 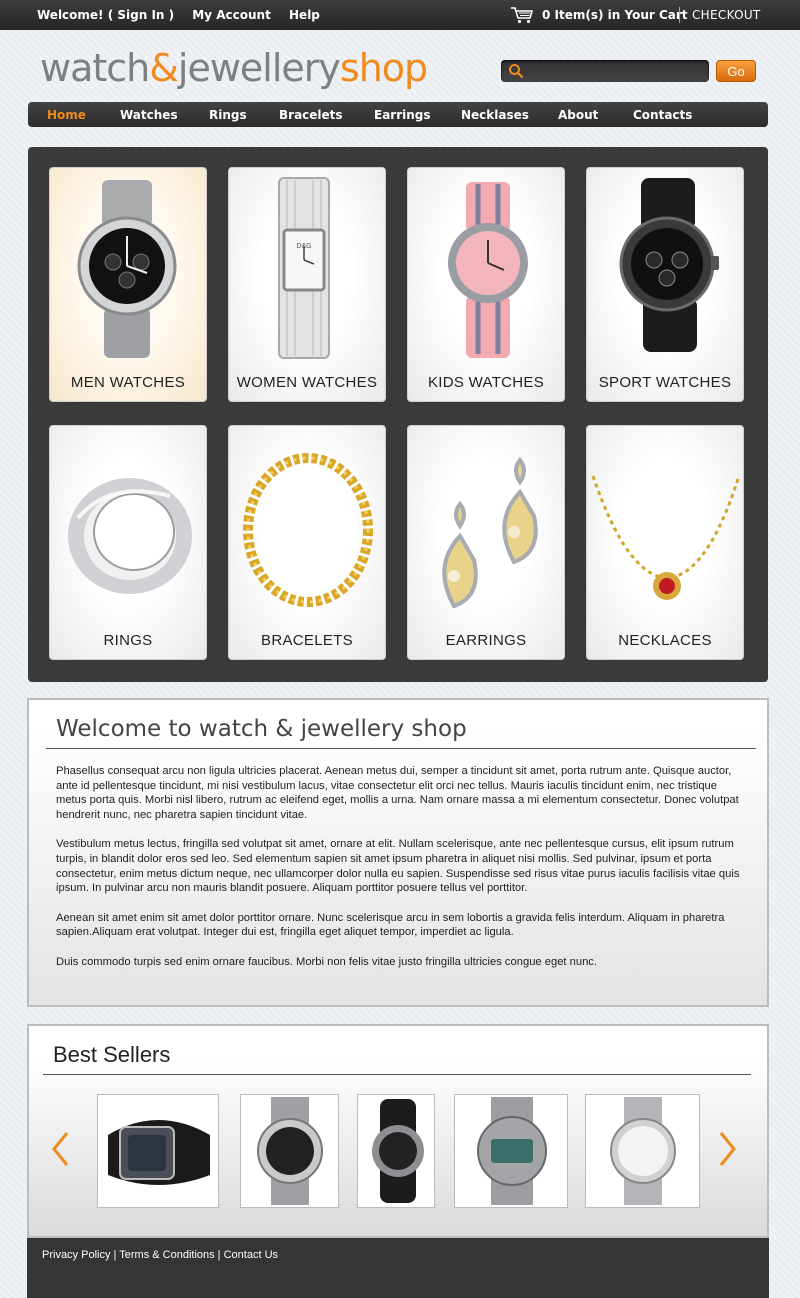 What do you see at coordinates (665, 640) in the screenshot?
I see `category-label: NECKLACES` at bounding box center [665, 640].